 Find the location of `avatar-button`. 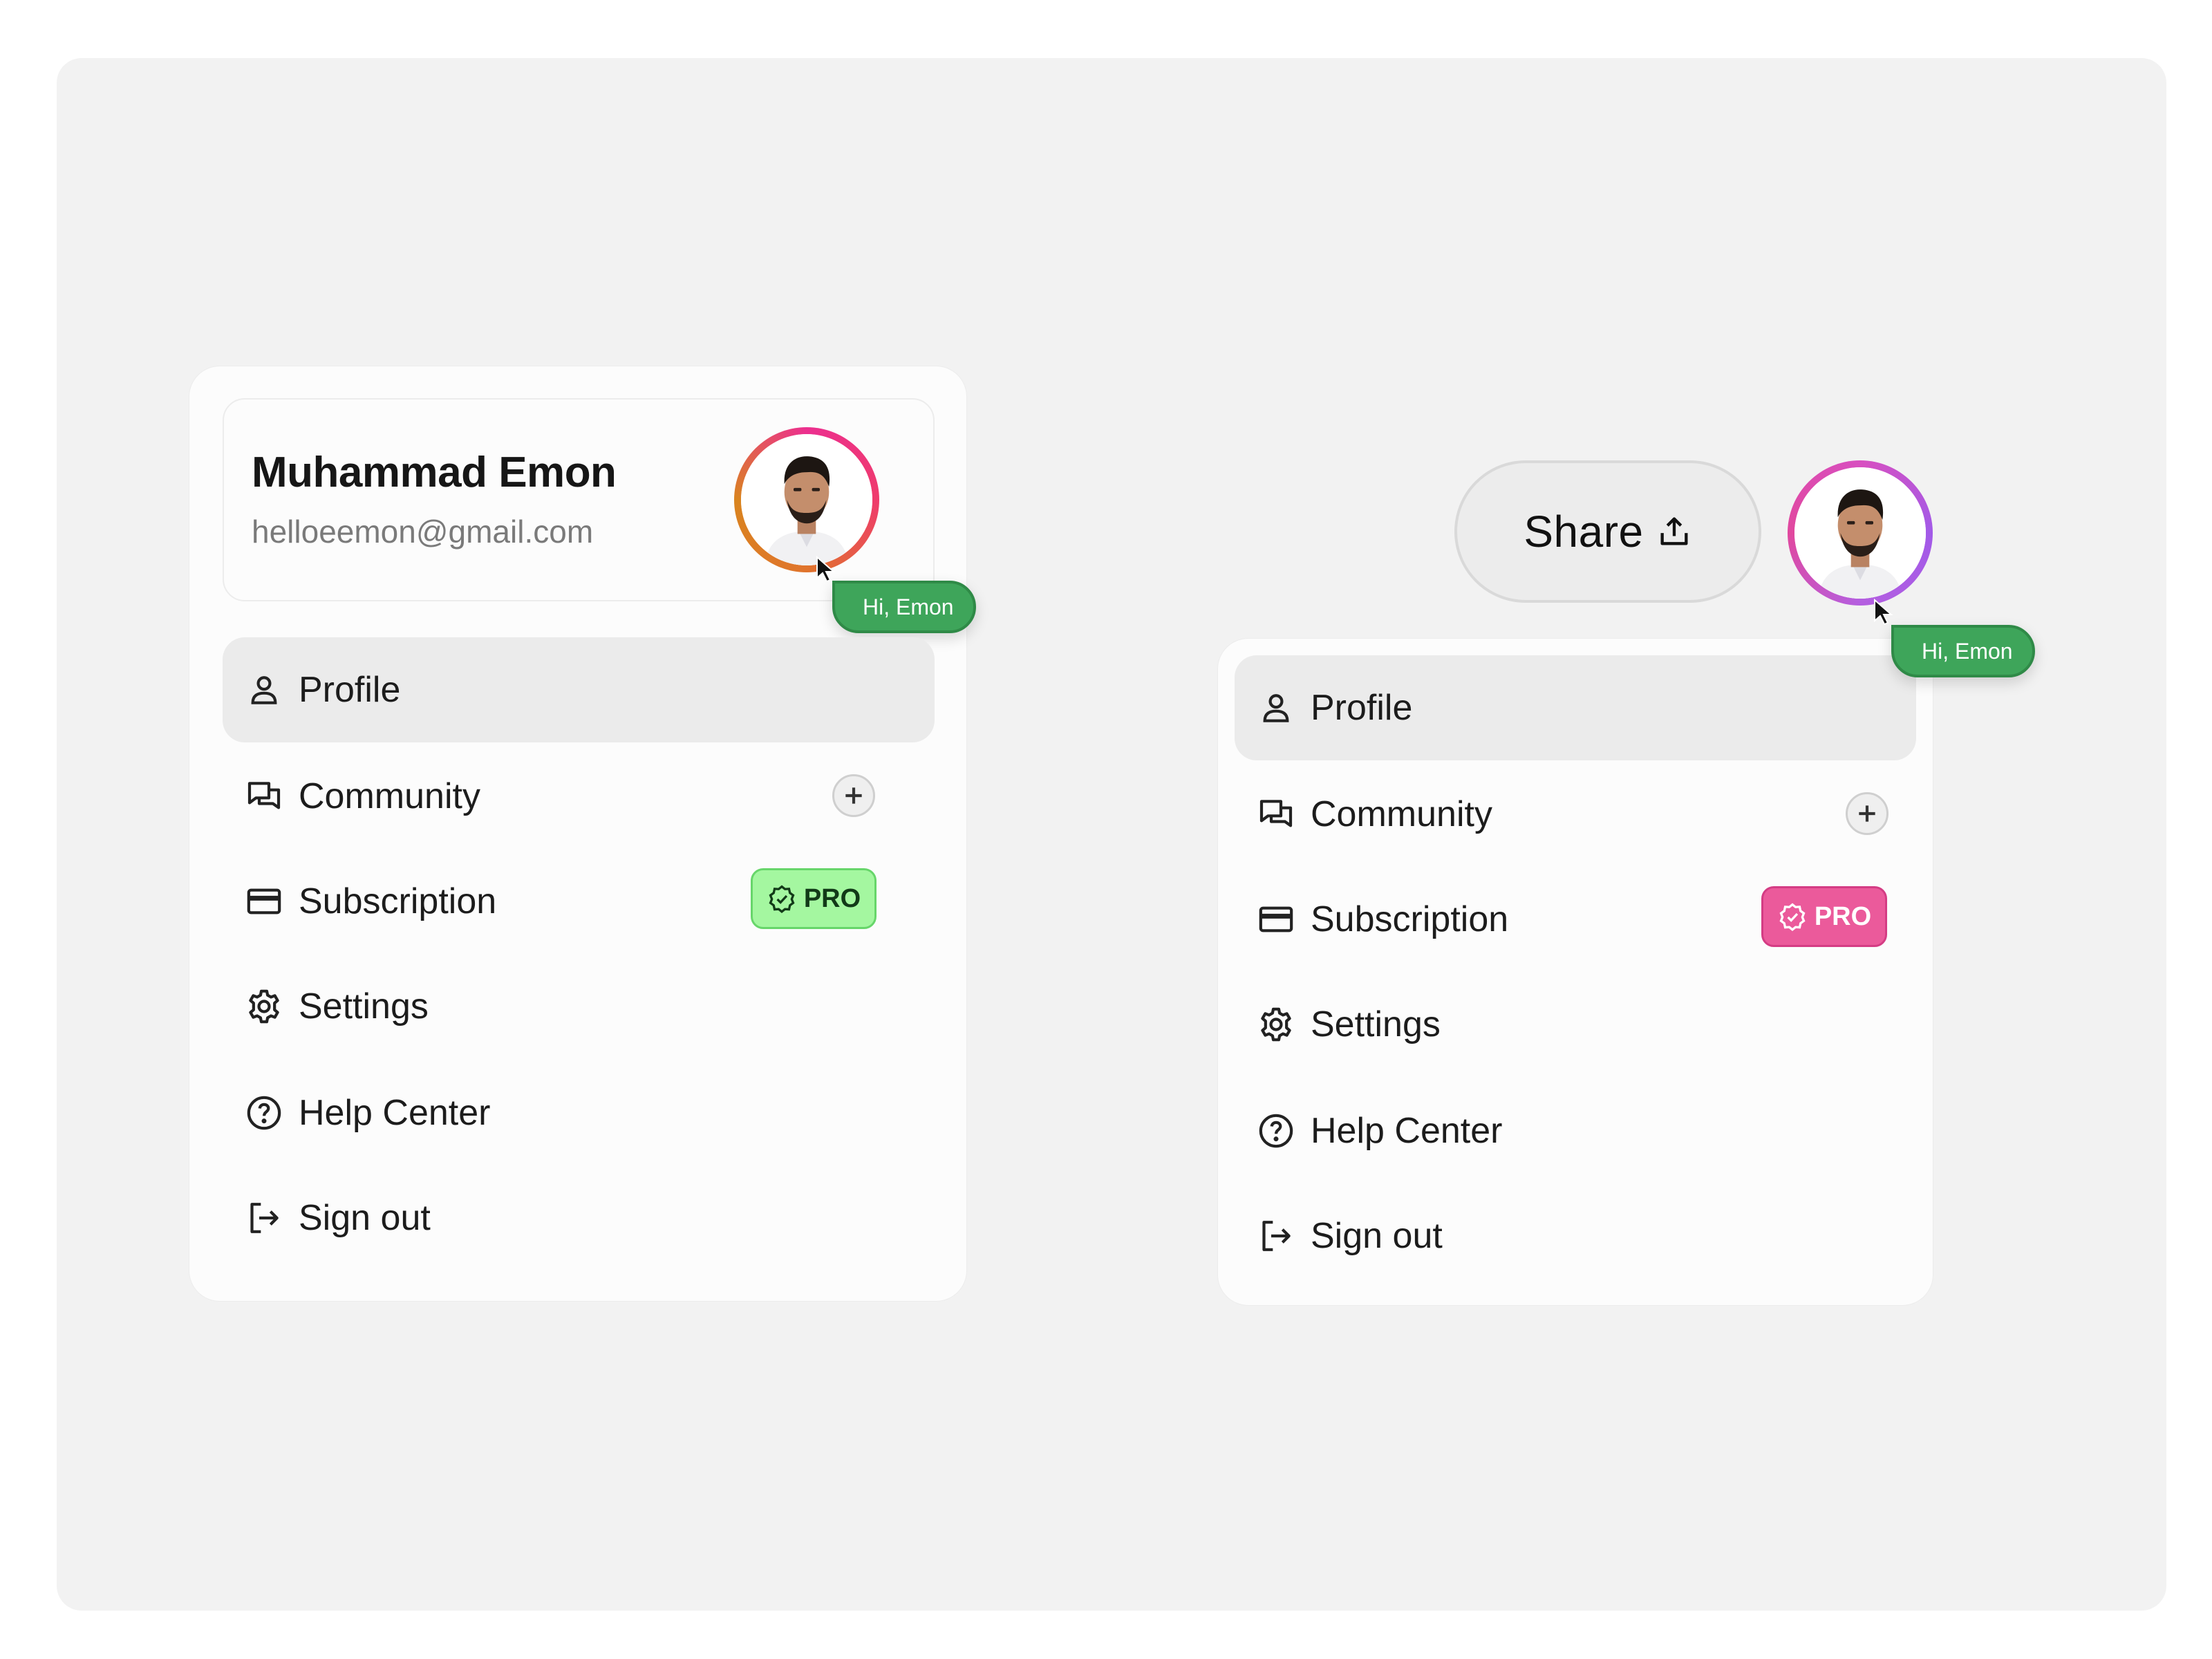

avatar-button is located at coordinates (1860, 533).